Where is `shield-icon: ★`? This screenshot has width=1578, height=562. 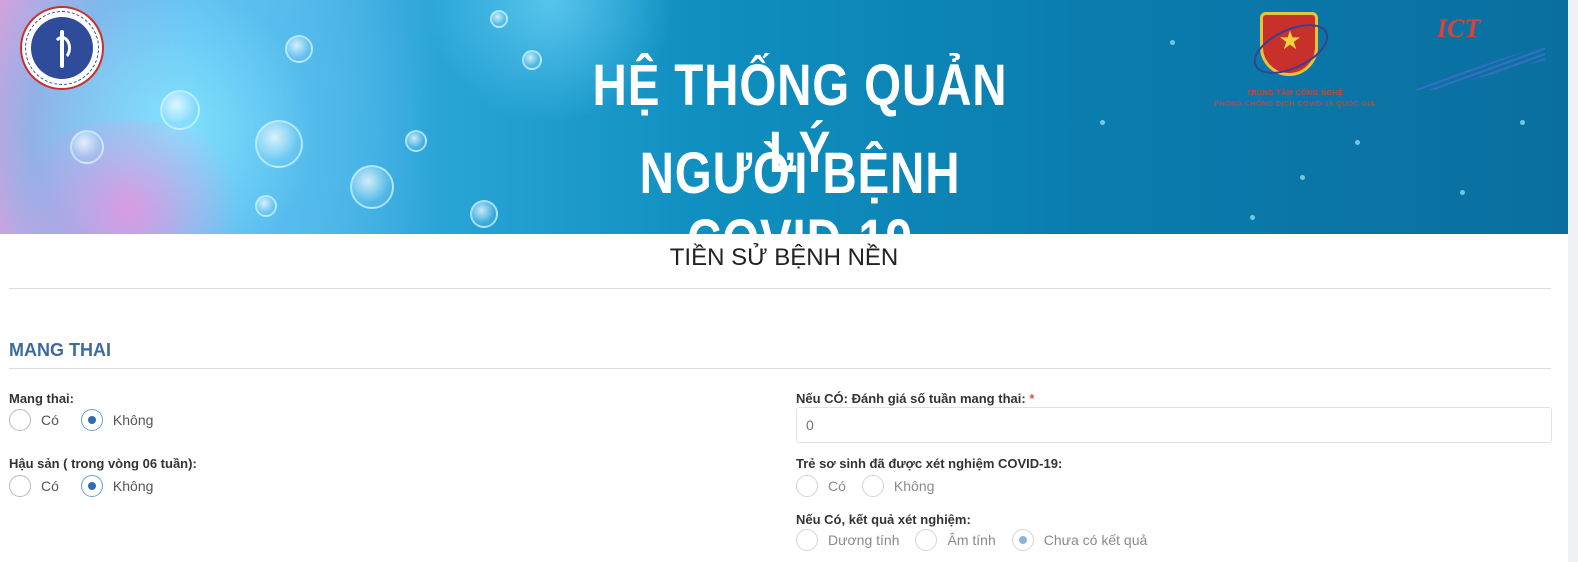
shield-icon: ★ is located at coordinates (1291, 48).